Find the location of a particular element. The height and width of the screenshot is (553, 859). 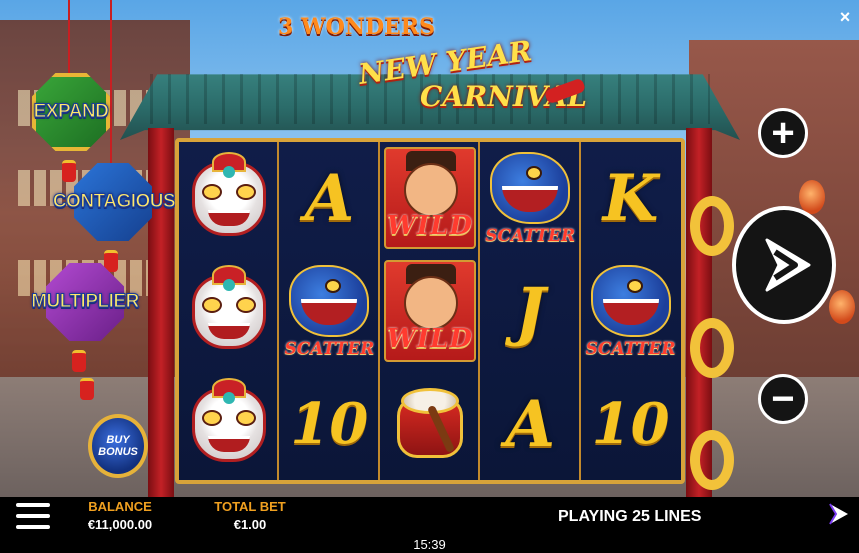

multiplier-feature-badge: MULTIPLIER is located at coordinates (85, 302).